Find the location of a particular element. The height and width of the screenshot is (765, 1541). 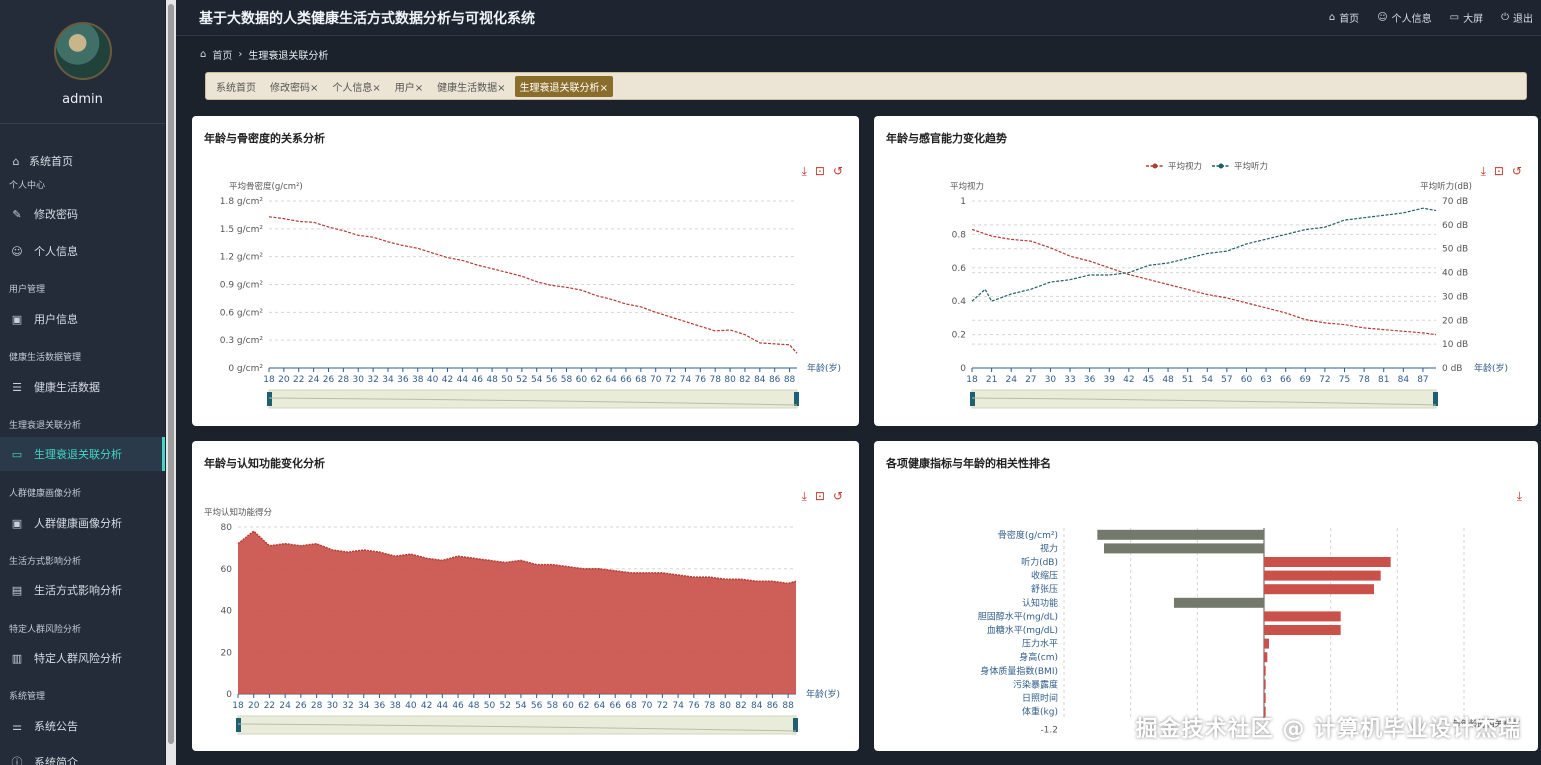

y-tick-label: 1 is located at coordinates (963, 202).